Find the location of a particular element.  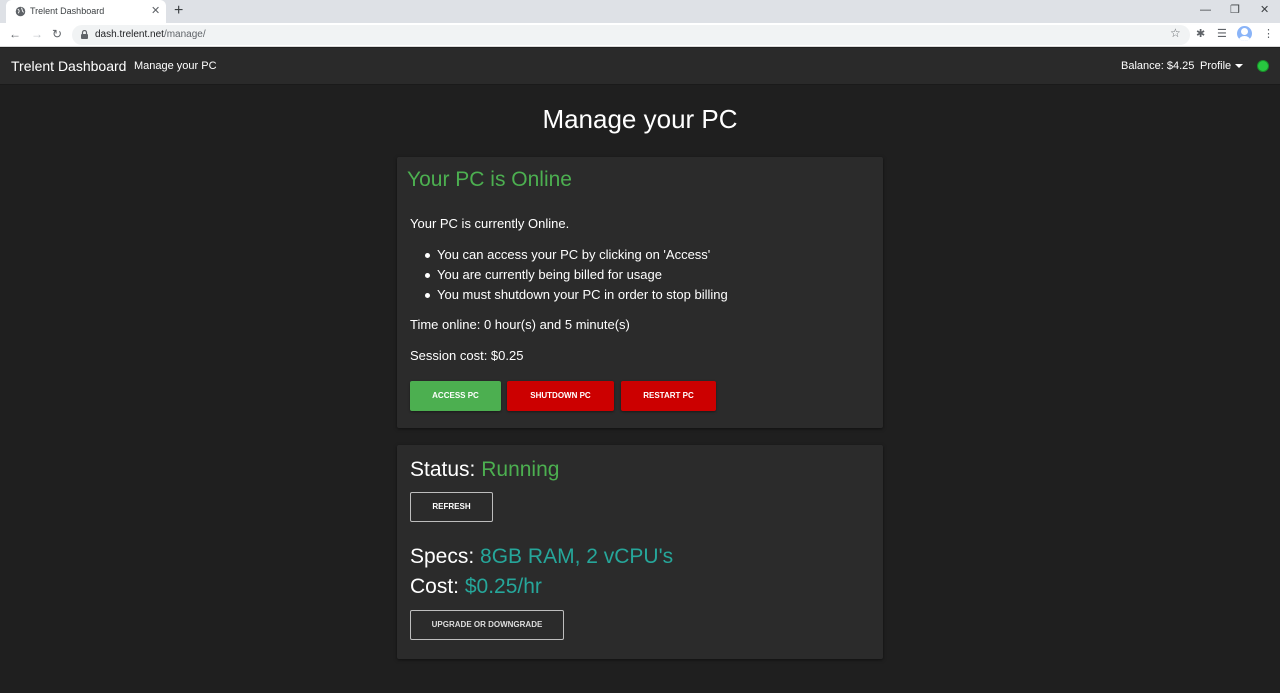

browser-tab: Trelent Dashboard ✕ is located at coordinates (86, 11).